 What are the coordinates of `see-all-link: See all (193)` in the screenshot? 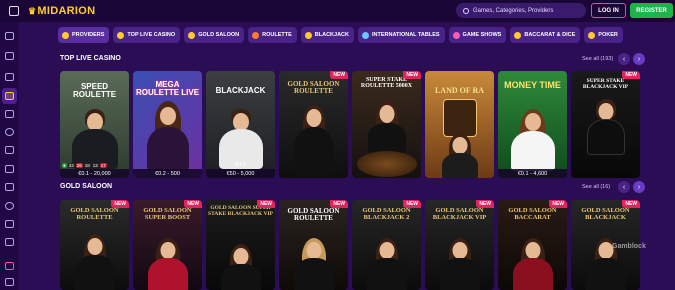 It's located at (597, 59).